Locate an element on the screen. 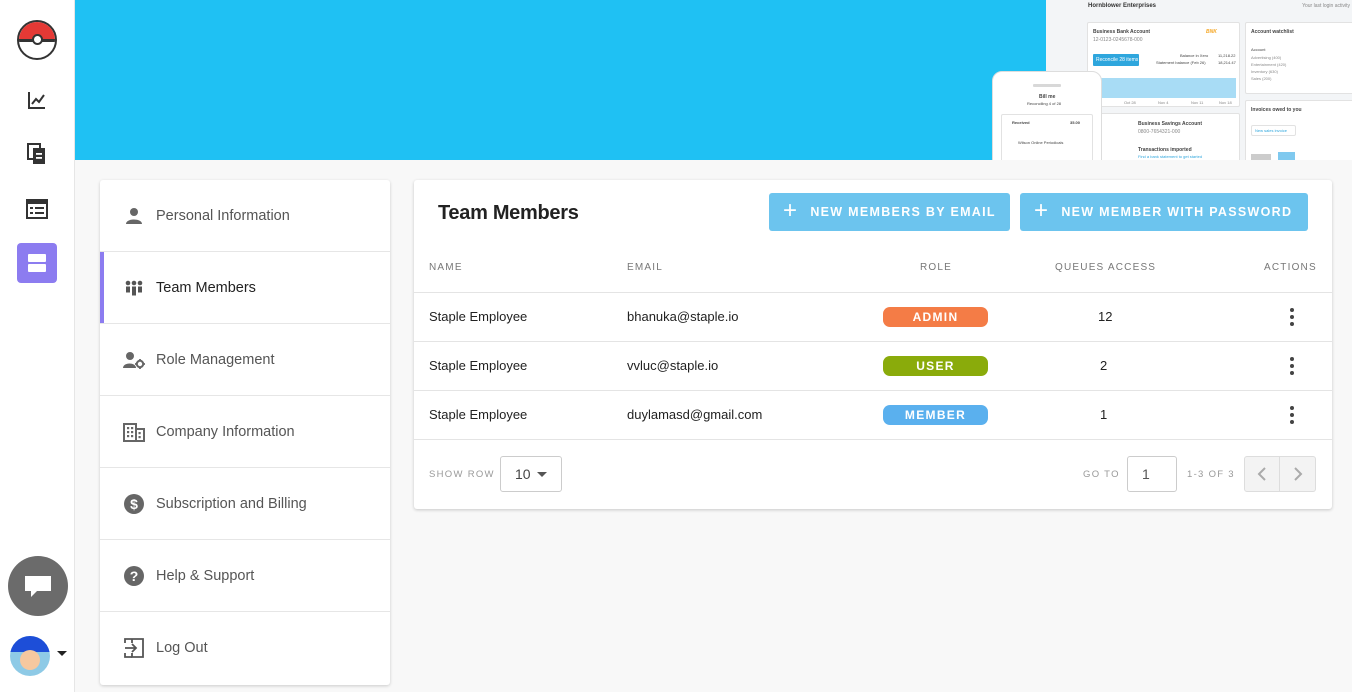 The image size is (1352, 692). preview-watch-item: Entertainment (420) is located at coordinates (1269, 64).